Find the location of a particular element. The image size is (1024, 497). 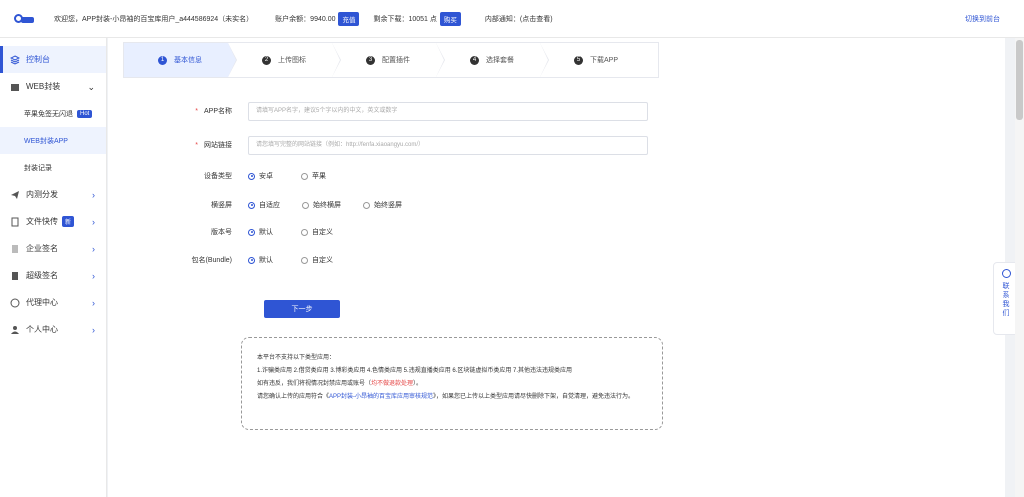

sidebar-item-label: WEB封装 is located at coordinates (43, 86).